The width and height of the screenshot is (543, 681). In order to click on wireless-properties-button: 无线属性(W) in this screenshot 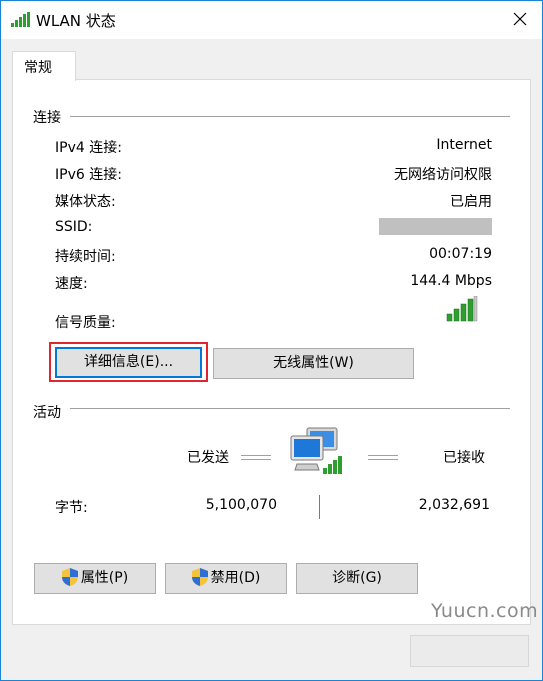, I will do `click(313, 363)`.